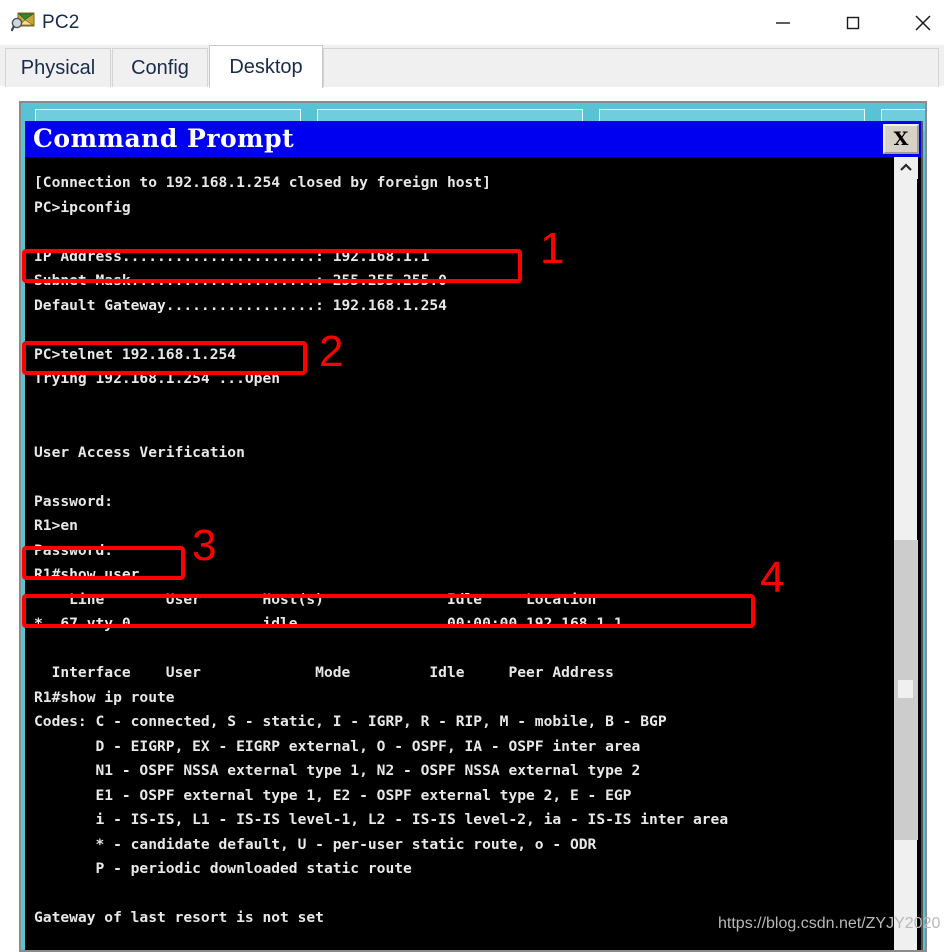 The height and width of the screenshot is (952, 944). What do you see at coordinates (22, 23) in the screenshot?
I see `pc-magnifier-icon` at bounding box center [22, 23].